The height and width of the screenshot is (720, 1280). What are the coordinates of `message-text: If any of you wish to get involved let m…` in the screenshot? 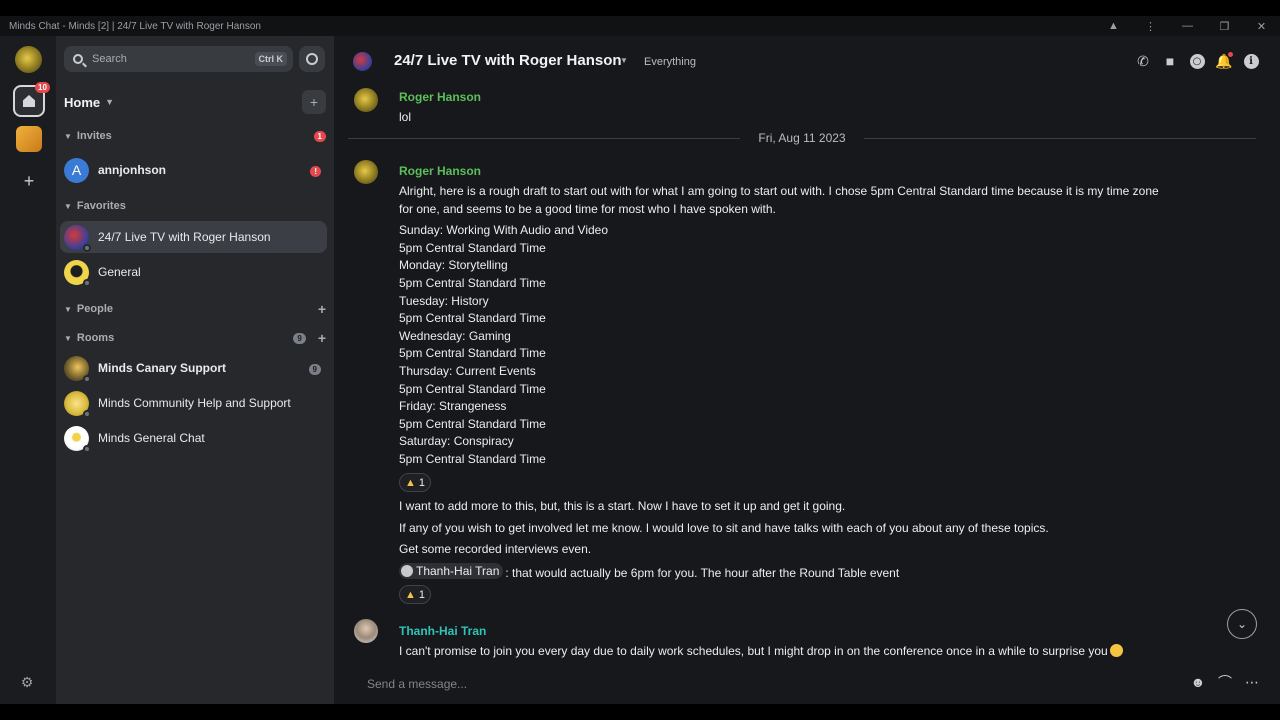 It's located at (724, 528).